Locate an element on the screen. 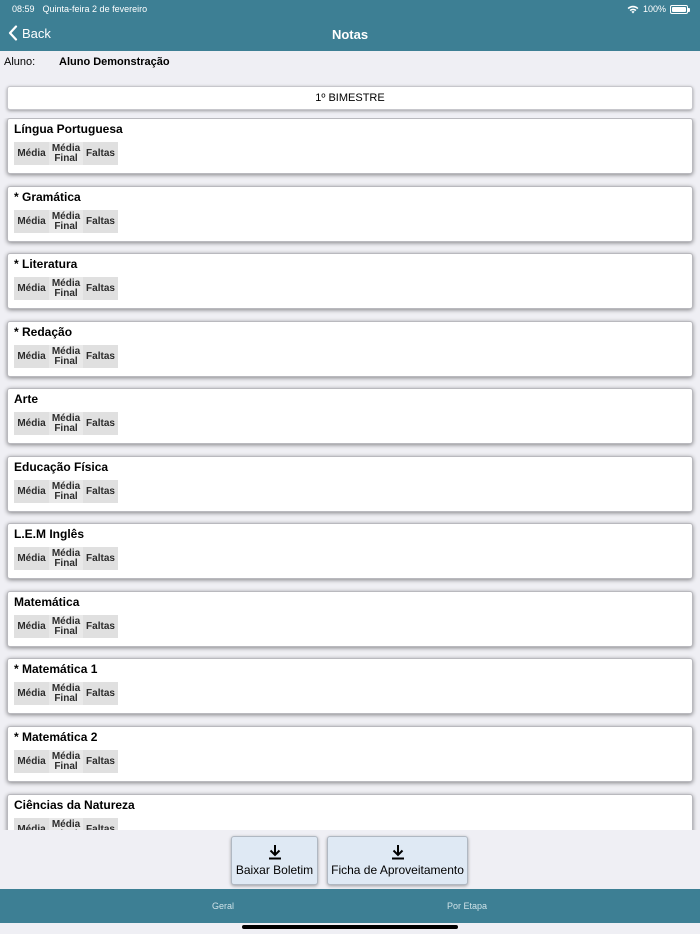  tab-bar: Geral Por Etapa is located at coordinates (350, 906).